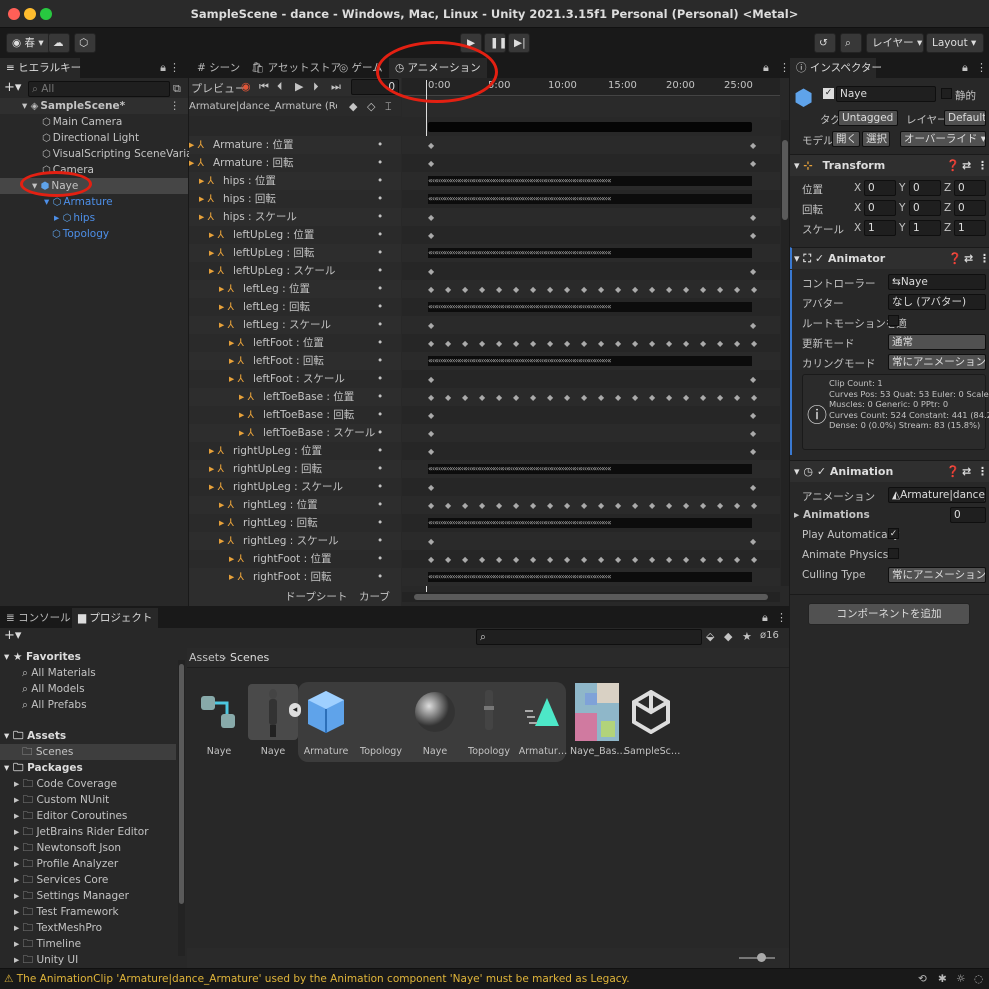  I want to click on prev-keyframe-button: ⏴, so click(280, 87).